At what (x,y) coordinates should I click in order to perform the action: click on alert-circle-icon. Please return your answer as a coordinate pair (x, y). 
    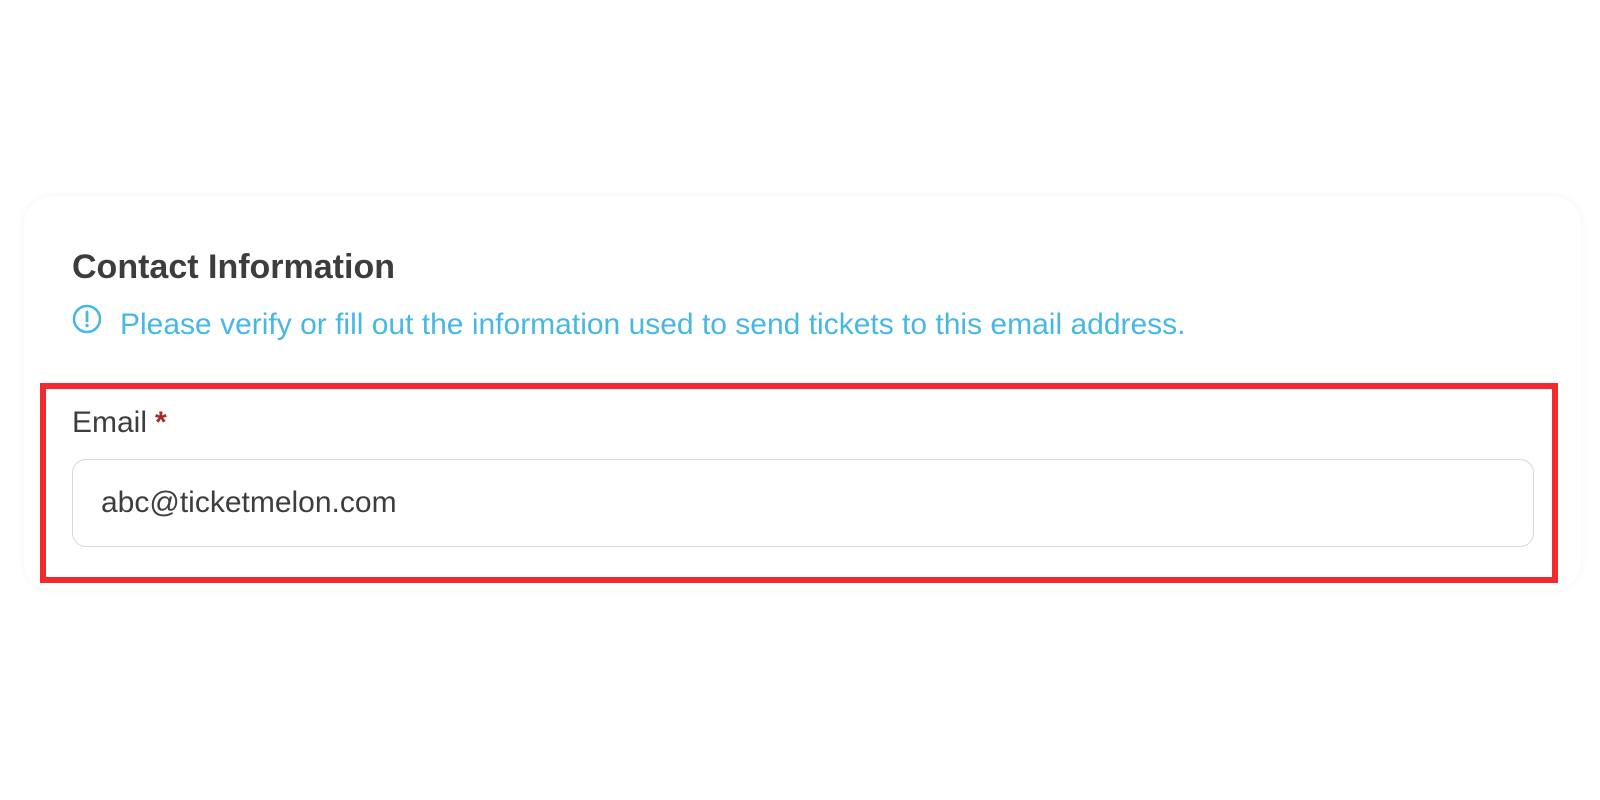
    Looking at the image, I should click on (87, 319).